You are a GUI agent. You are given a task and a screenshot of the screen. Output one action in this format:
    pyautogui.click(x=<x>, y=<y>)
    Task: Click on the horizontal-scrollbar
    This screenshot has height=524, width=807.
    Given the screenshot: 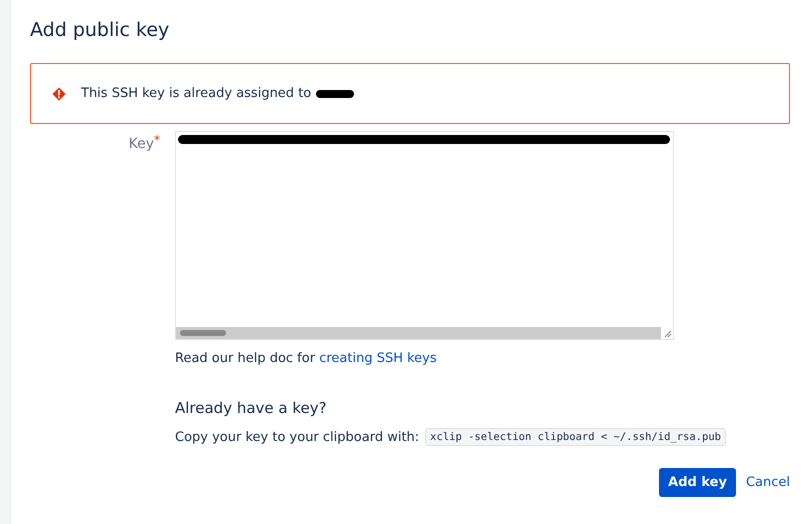 What is the action you would take?
    pyautogui.click(x=418, y=333)
    